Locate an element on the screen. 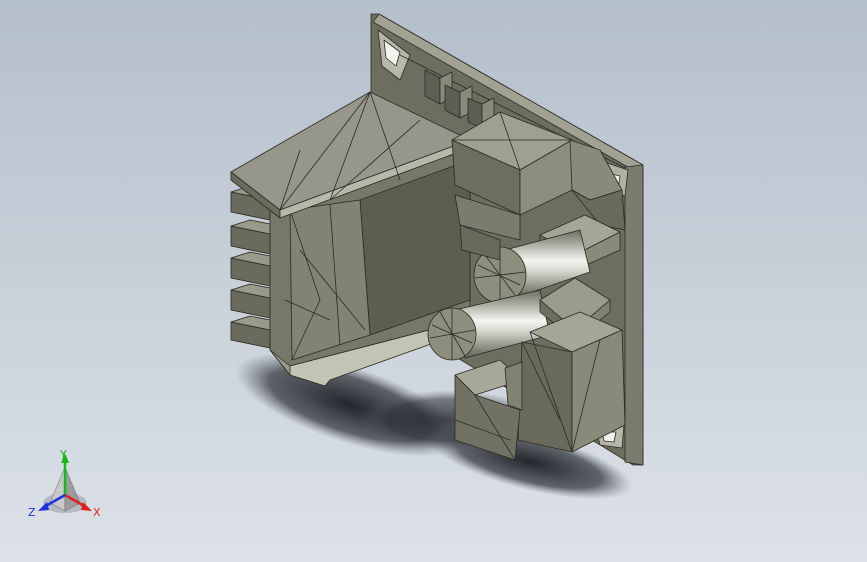 The image size is (867, 562). lower-right-block is located at coordinates (571, 382).